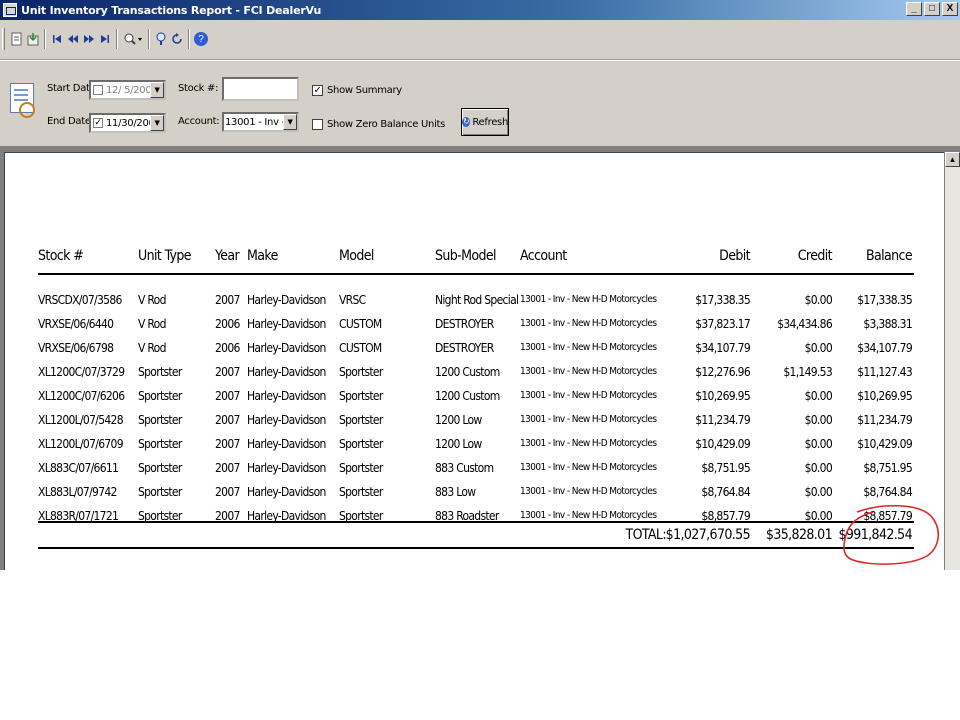 This screenshot has width=960, height=720. What do you see at coordinates (81, 372) in the screenshot?
I see `cell-stock: XL1200C/07/3729` at bounding box center [81, 372].